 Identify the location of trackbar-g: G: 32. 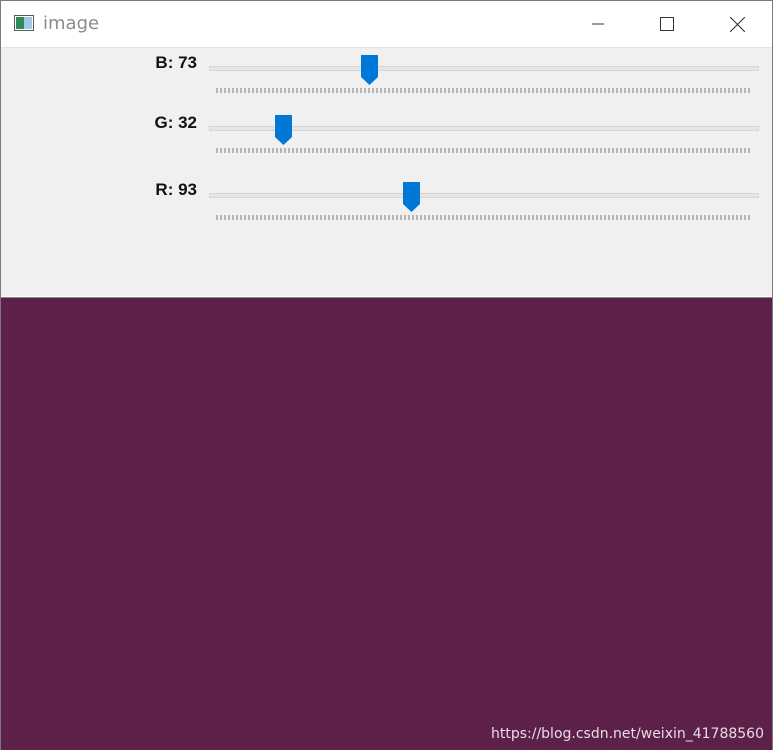
(386, 138).